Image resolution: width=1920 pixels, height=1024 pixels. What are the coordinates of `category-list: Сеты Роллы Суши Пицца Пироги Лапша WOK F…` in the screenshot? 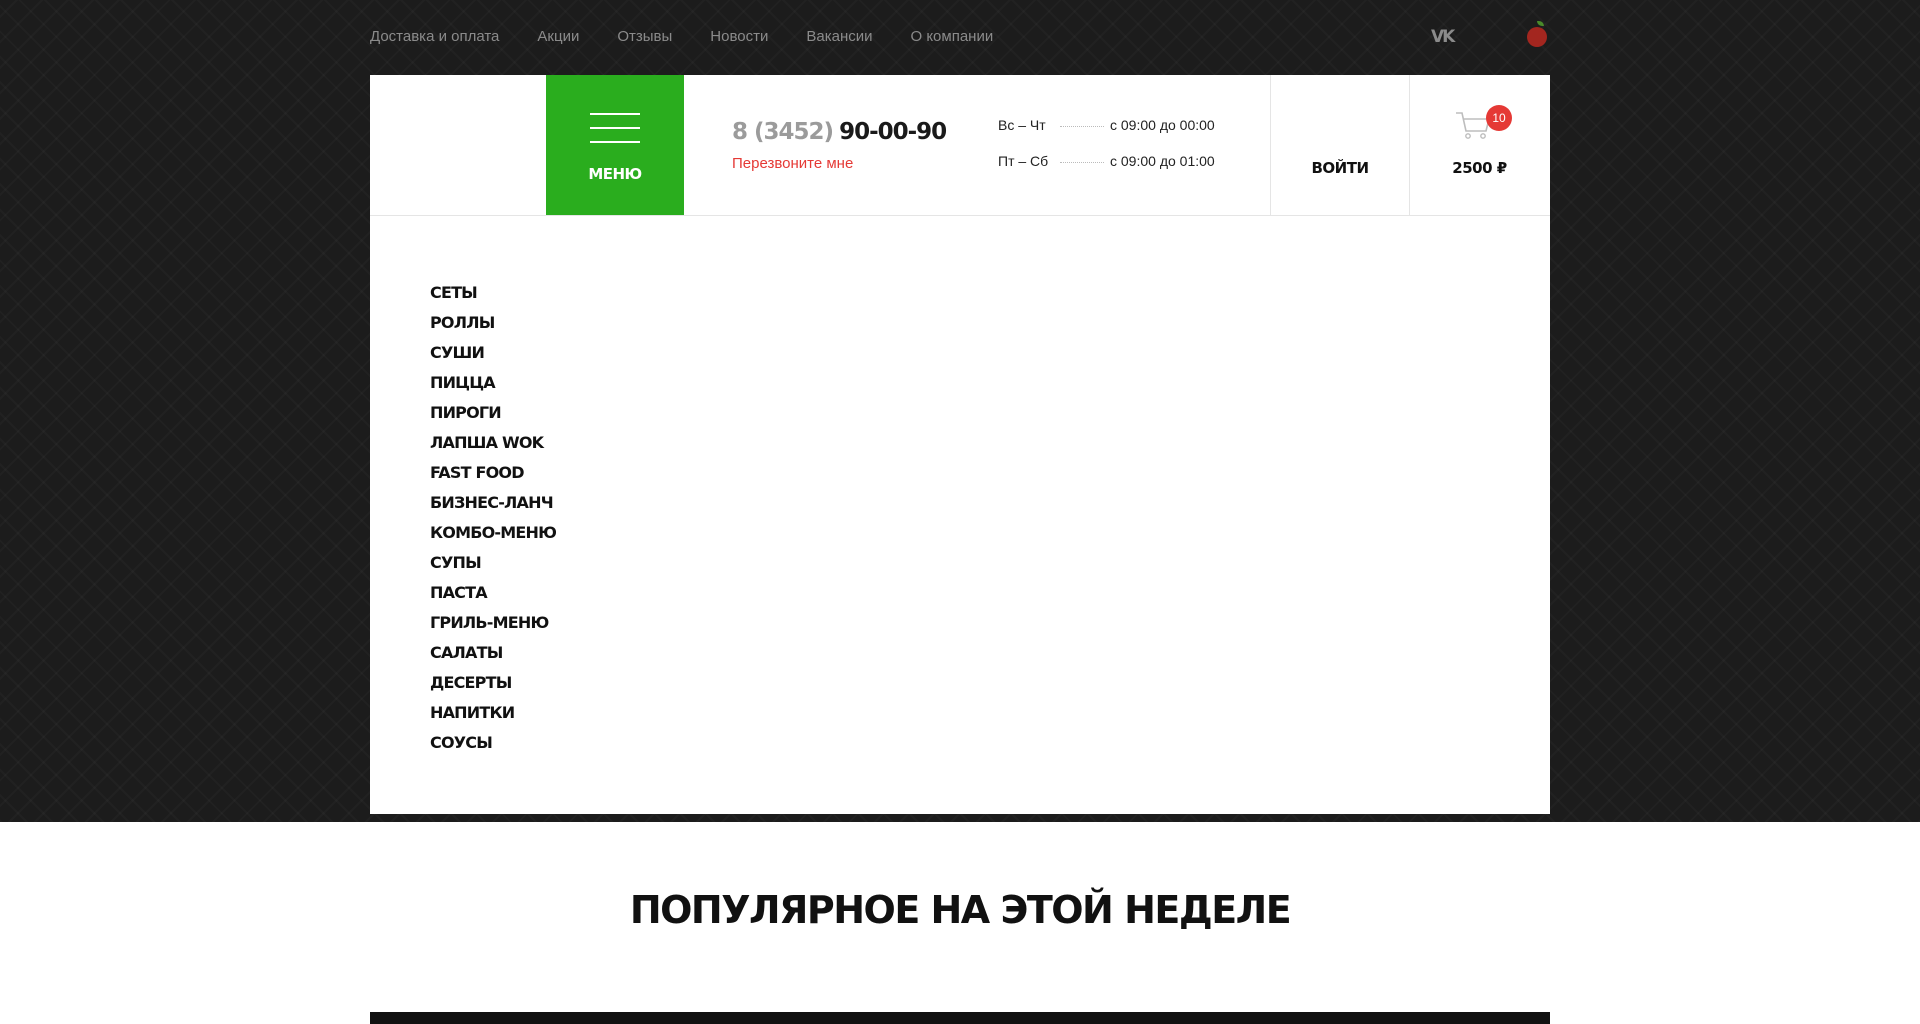 It's located at (493, 518).